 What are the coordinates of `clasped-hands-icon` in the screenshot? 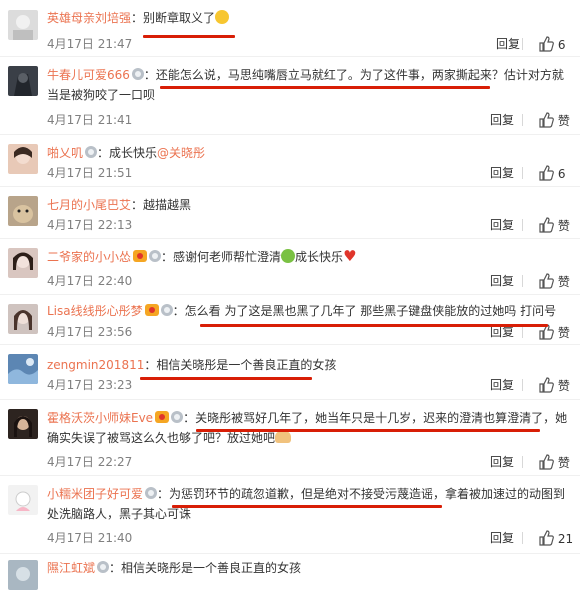 It's located at (283, 437).